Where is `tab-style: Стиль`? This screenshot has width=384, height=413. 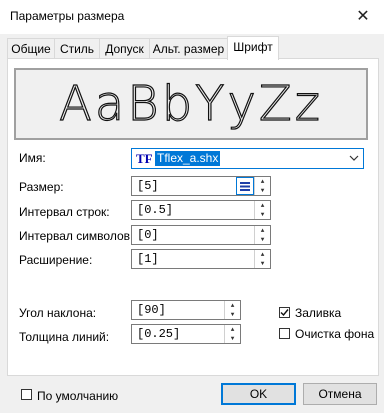
tab-style: Стиль is located at coordinates (77, 48).